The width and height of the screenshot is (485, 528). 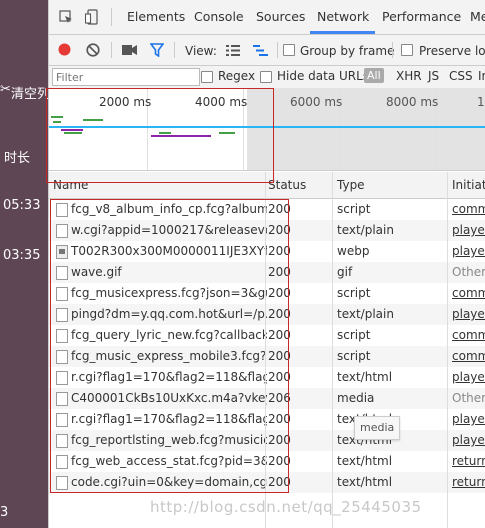 What do you see at coordinates (130, 51) in the screenshot?
I see `screenshot-camera-icon` at bounding box center [130, 51].